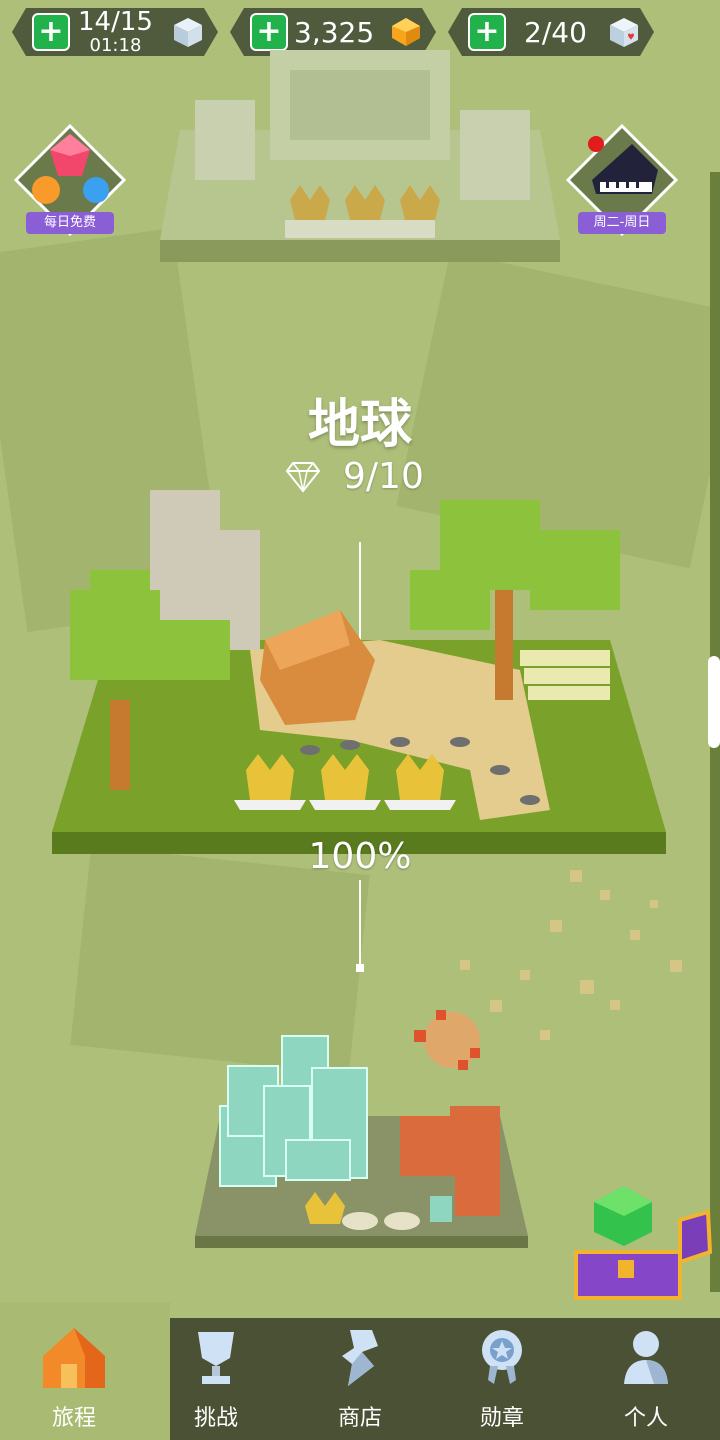  What do you see at coordinates (215, 1418) in the screenshot?
I see `nav-label-challenge: 挑战` at bounding box center [215, 1418].